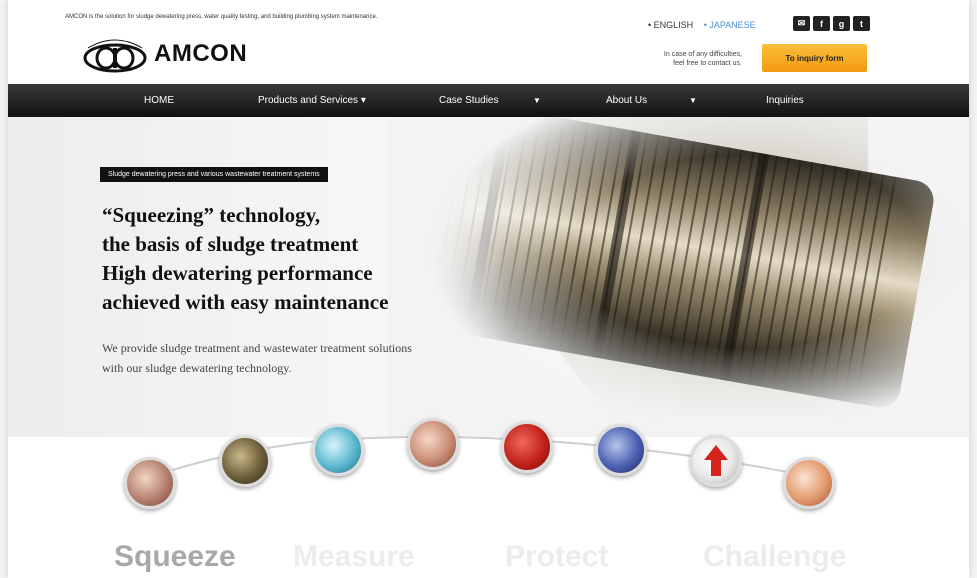 The image size is (977, 578). Describe the element at coordinates (237, 273) in the screenshot. I see `hero-headline-line-3: High dewatering performance` at that location.